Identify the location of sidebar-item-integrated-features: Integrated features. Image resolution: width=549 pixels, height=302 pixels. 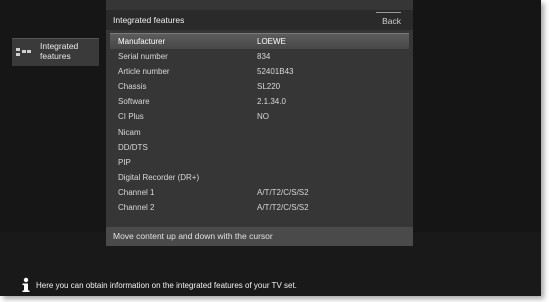
(55, 52).